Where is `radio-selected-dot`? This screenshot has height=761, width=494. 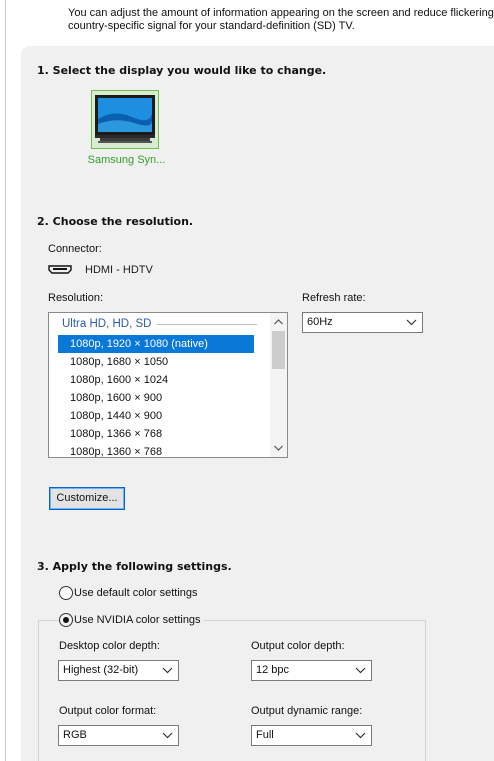 radio-selected-dot is located at coordinates (66, 620).